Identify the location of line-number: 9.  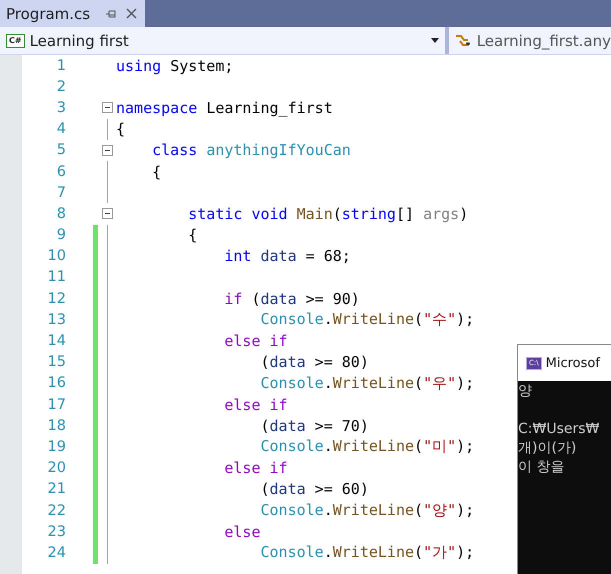
(61, 235).